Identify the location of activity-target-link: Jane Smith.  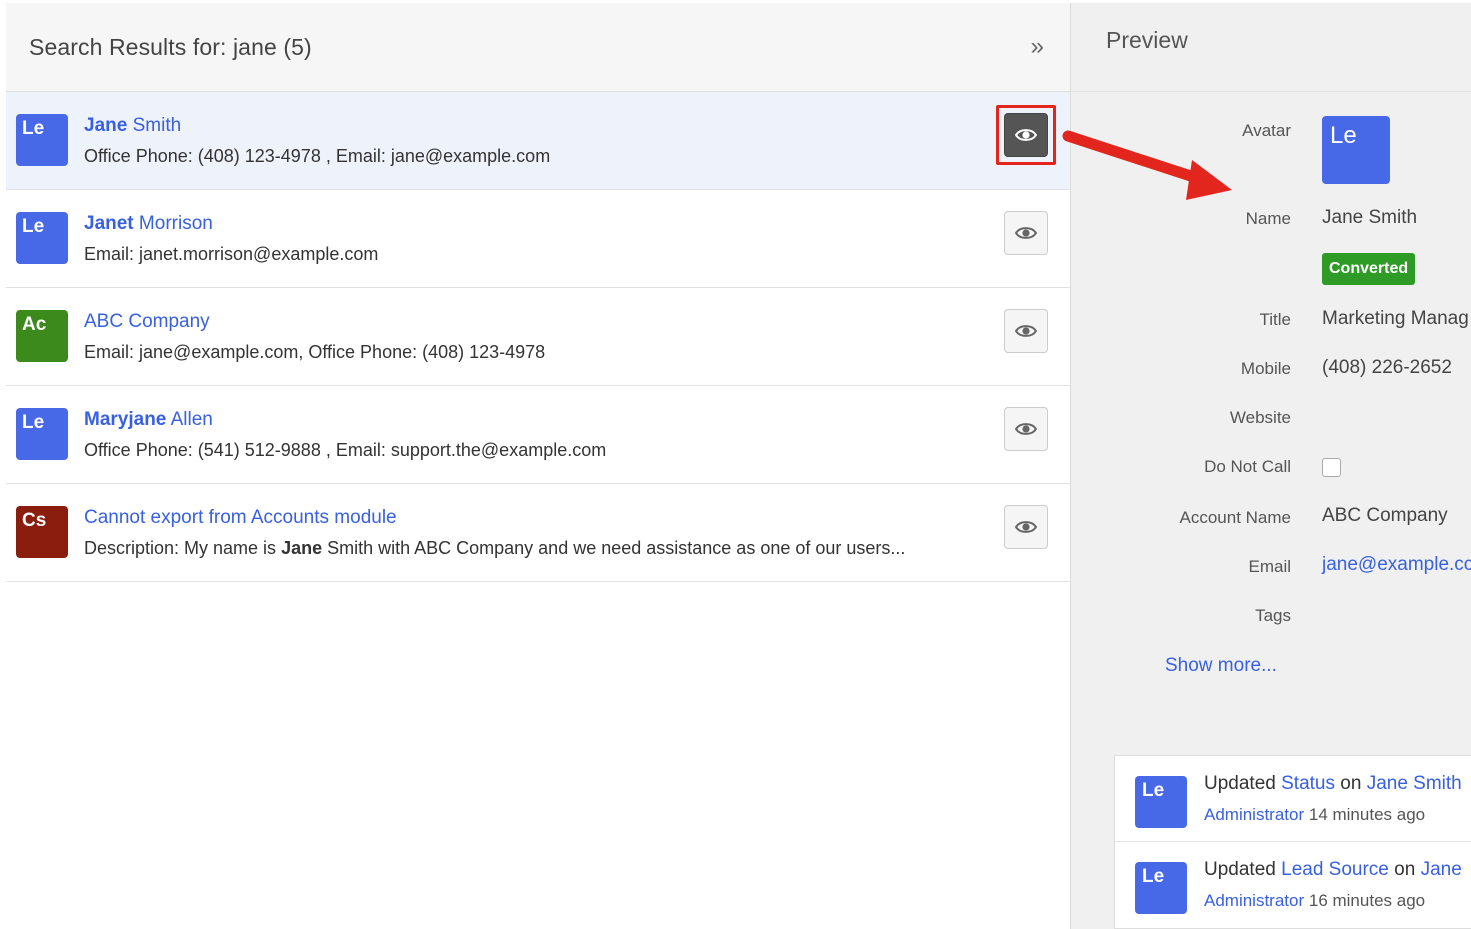
(1414, 783).